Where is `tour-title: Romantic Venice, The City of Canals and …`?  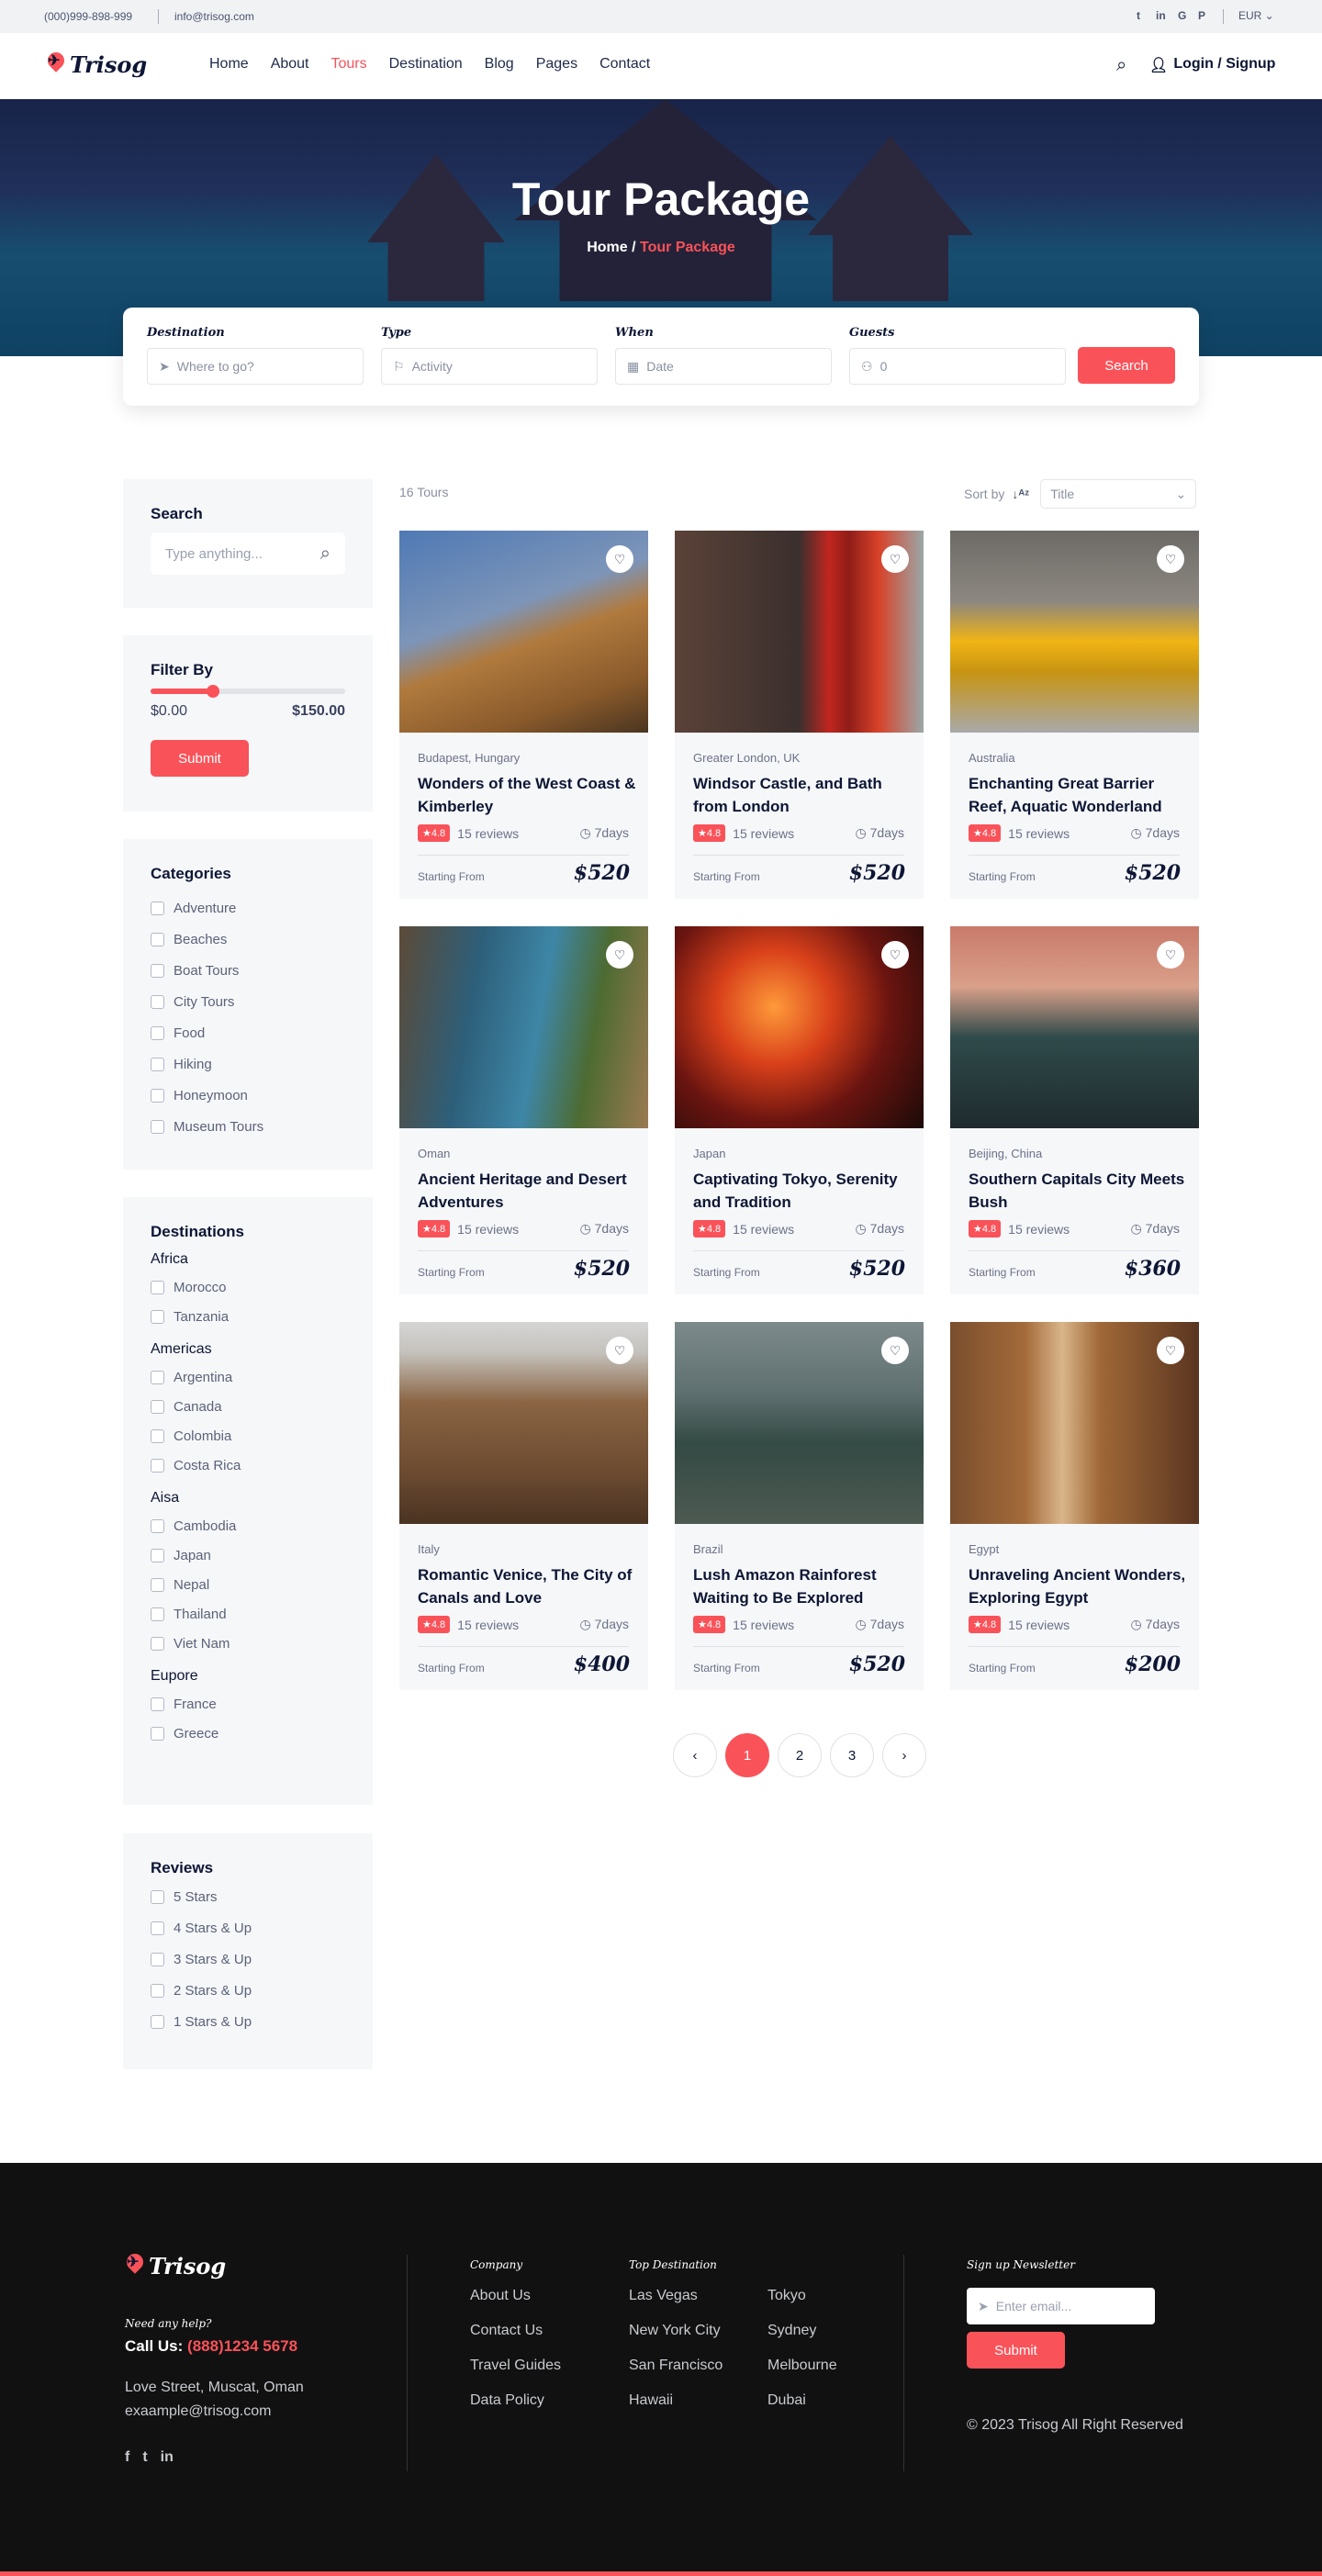
tour-title: Romantic Venice, The City of Canals and … is located at coordinates (528, 1586).